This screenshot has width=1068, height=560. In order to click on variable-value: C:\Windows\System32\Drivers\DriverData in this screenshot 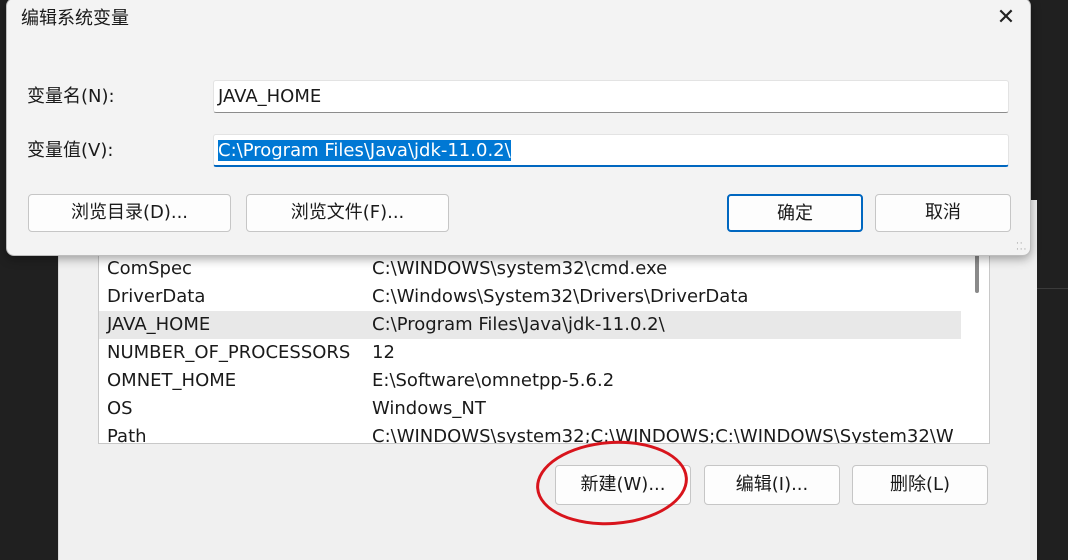, I will do `click(560, 296)`.